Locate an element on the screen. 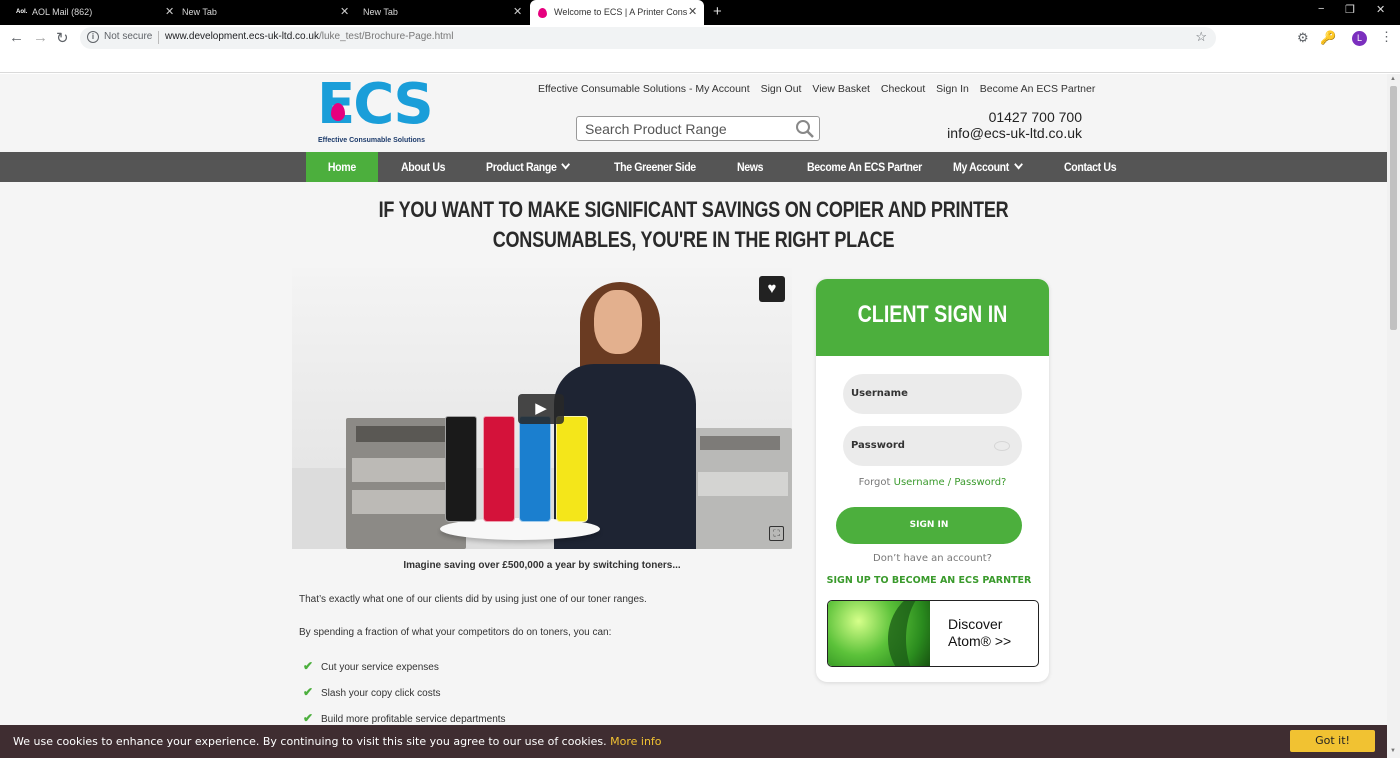 Image resolution: width=1400 pixels, height=758 pixels. discover-atom-banner: Discover Atom® >> is located at coordinates (933, 633).